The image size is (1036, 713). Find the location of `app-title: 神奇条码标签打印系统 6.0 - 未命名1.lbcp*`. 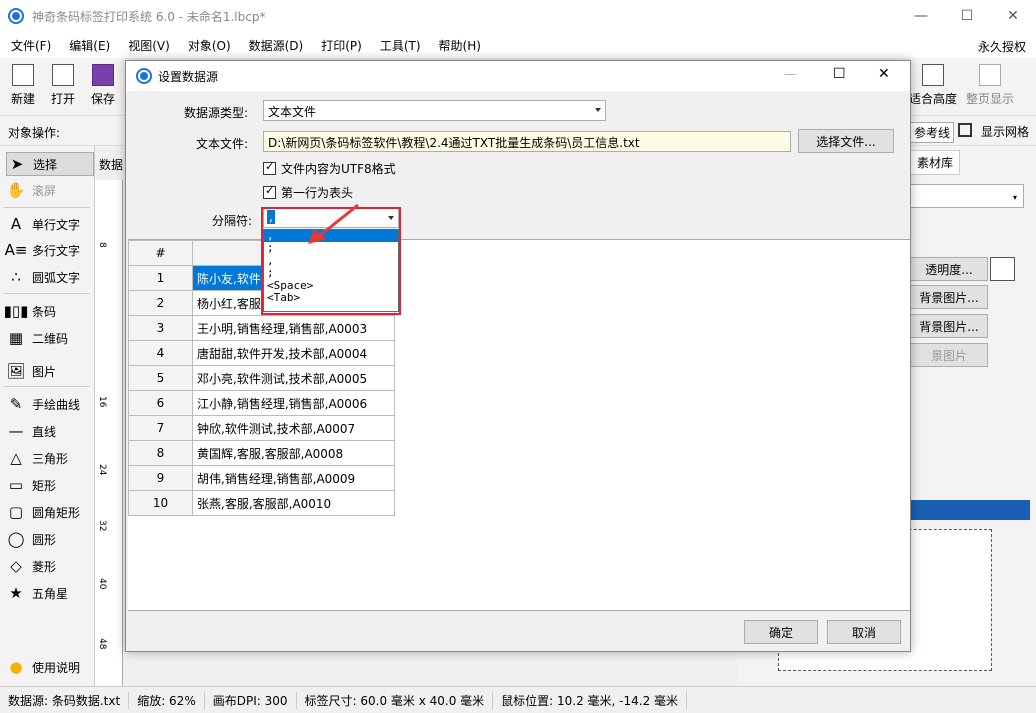

app-title: 神奇条码标签打印系统 6.0 - 未命名1.lbcp* is located at coordinates (149, 16).